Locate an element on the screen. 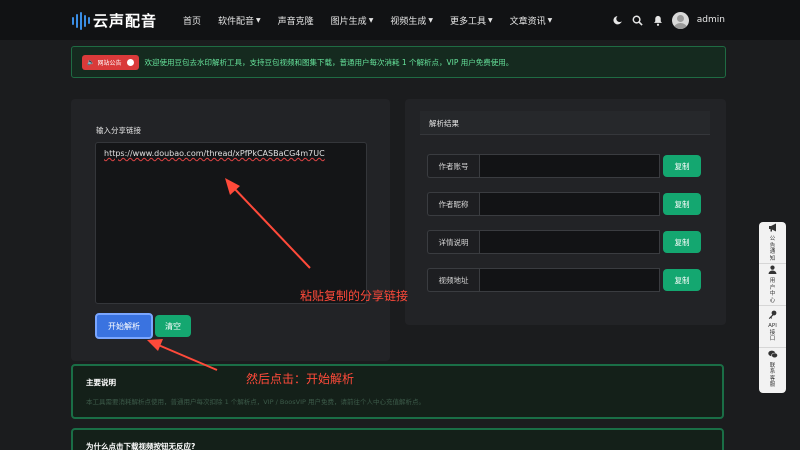 This screenshot has width=800, height=450. side-item-user-center: 用户中心 is located at coordinates (772, 285).